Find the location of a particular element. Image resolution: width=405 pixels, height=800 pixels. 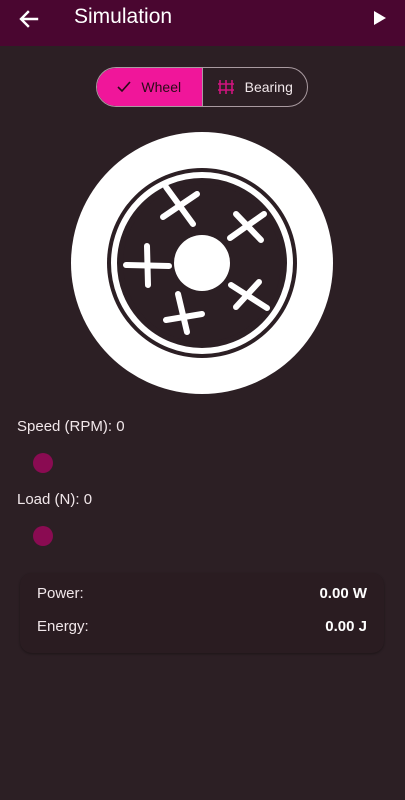

play-button is located at coordinates (380, 18).